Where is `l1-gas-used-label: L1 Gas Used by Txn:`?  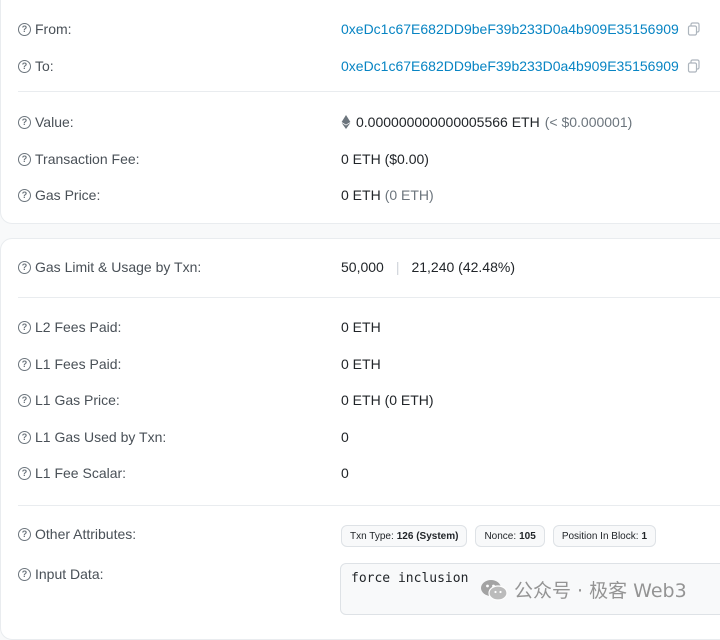
l1-gas-used-label: L1 Gas Used by Txn: is located at coordinates (100, 437).